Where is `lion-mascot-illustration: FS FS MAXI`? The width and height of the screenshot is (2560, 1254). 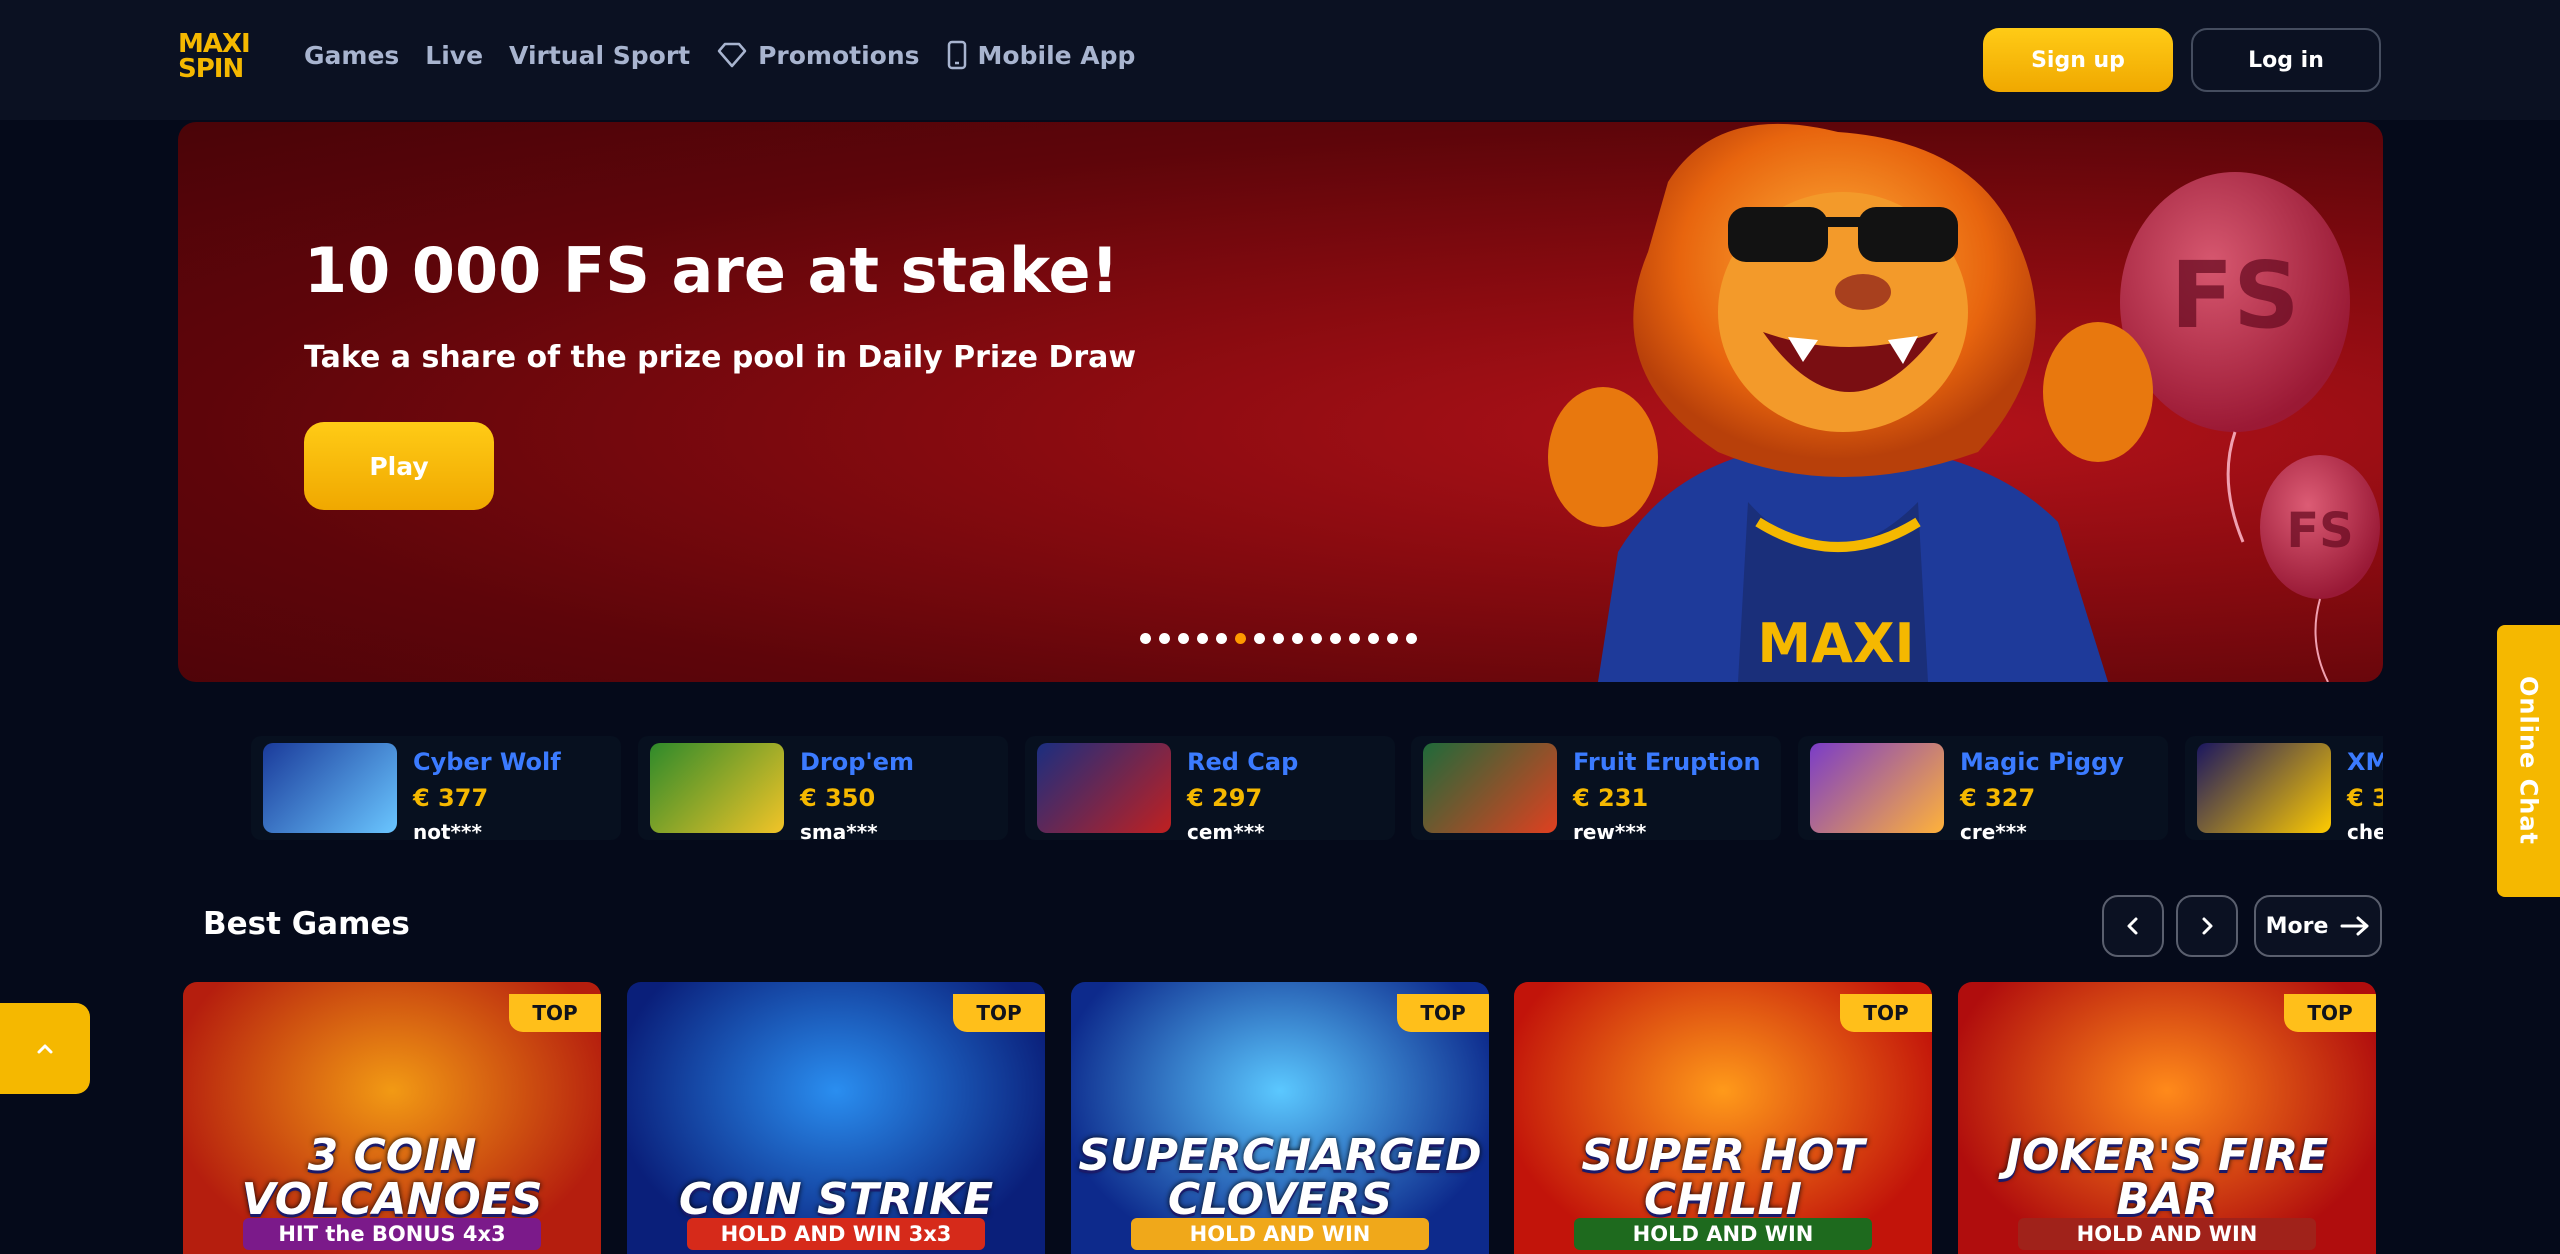
lion-mascot-illustration: FS FS MAXI is located at coordinates (1964, 402).